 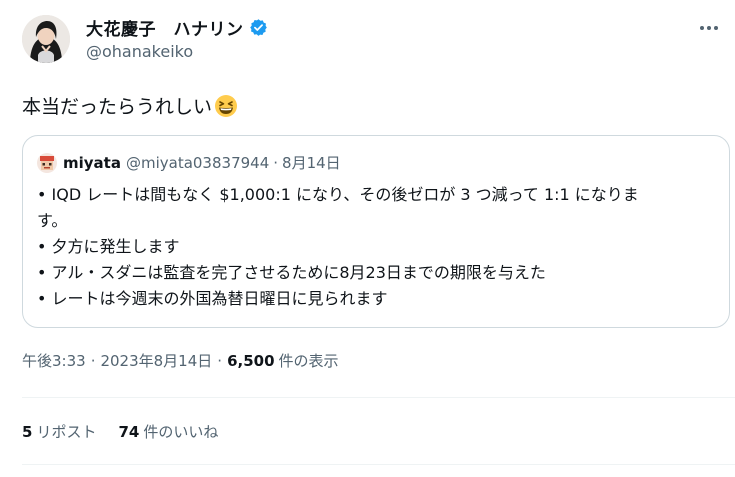 What do you see at coordinates (291, 272) in the screenshot?
I see `quoted-line: • アル・スダニは監査を完了させるために8月23日までの期限を与えた` at bounding box center [291, 272].